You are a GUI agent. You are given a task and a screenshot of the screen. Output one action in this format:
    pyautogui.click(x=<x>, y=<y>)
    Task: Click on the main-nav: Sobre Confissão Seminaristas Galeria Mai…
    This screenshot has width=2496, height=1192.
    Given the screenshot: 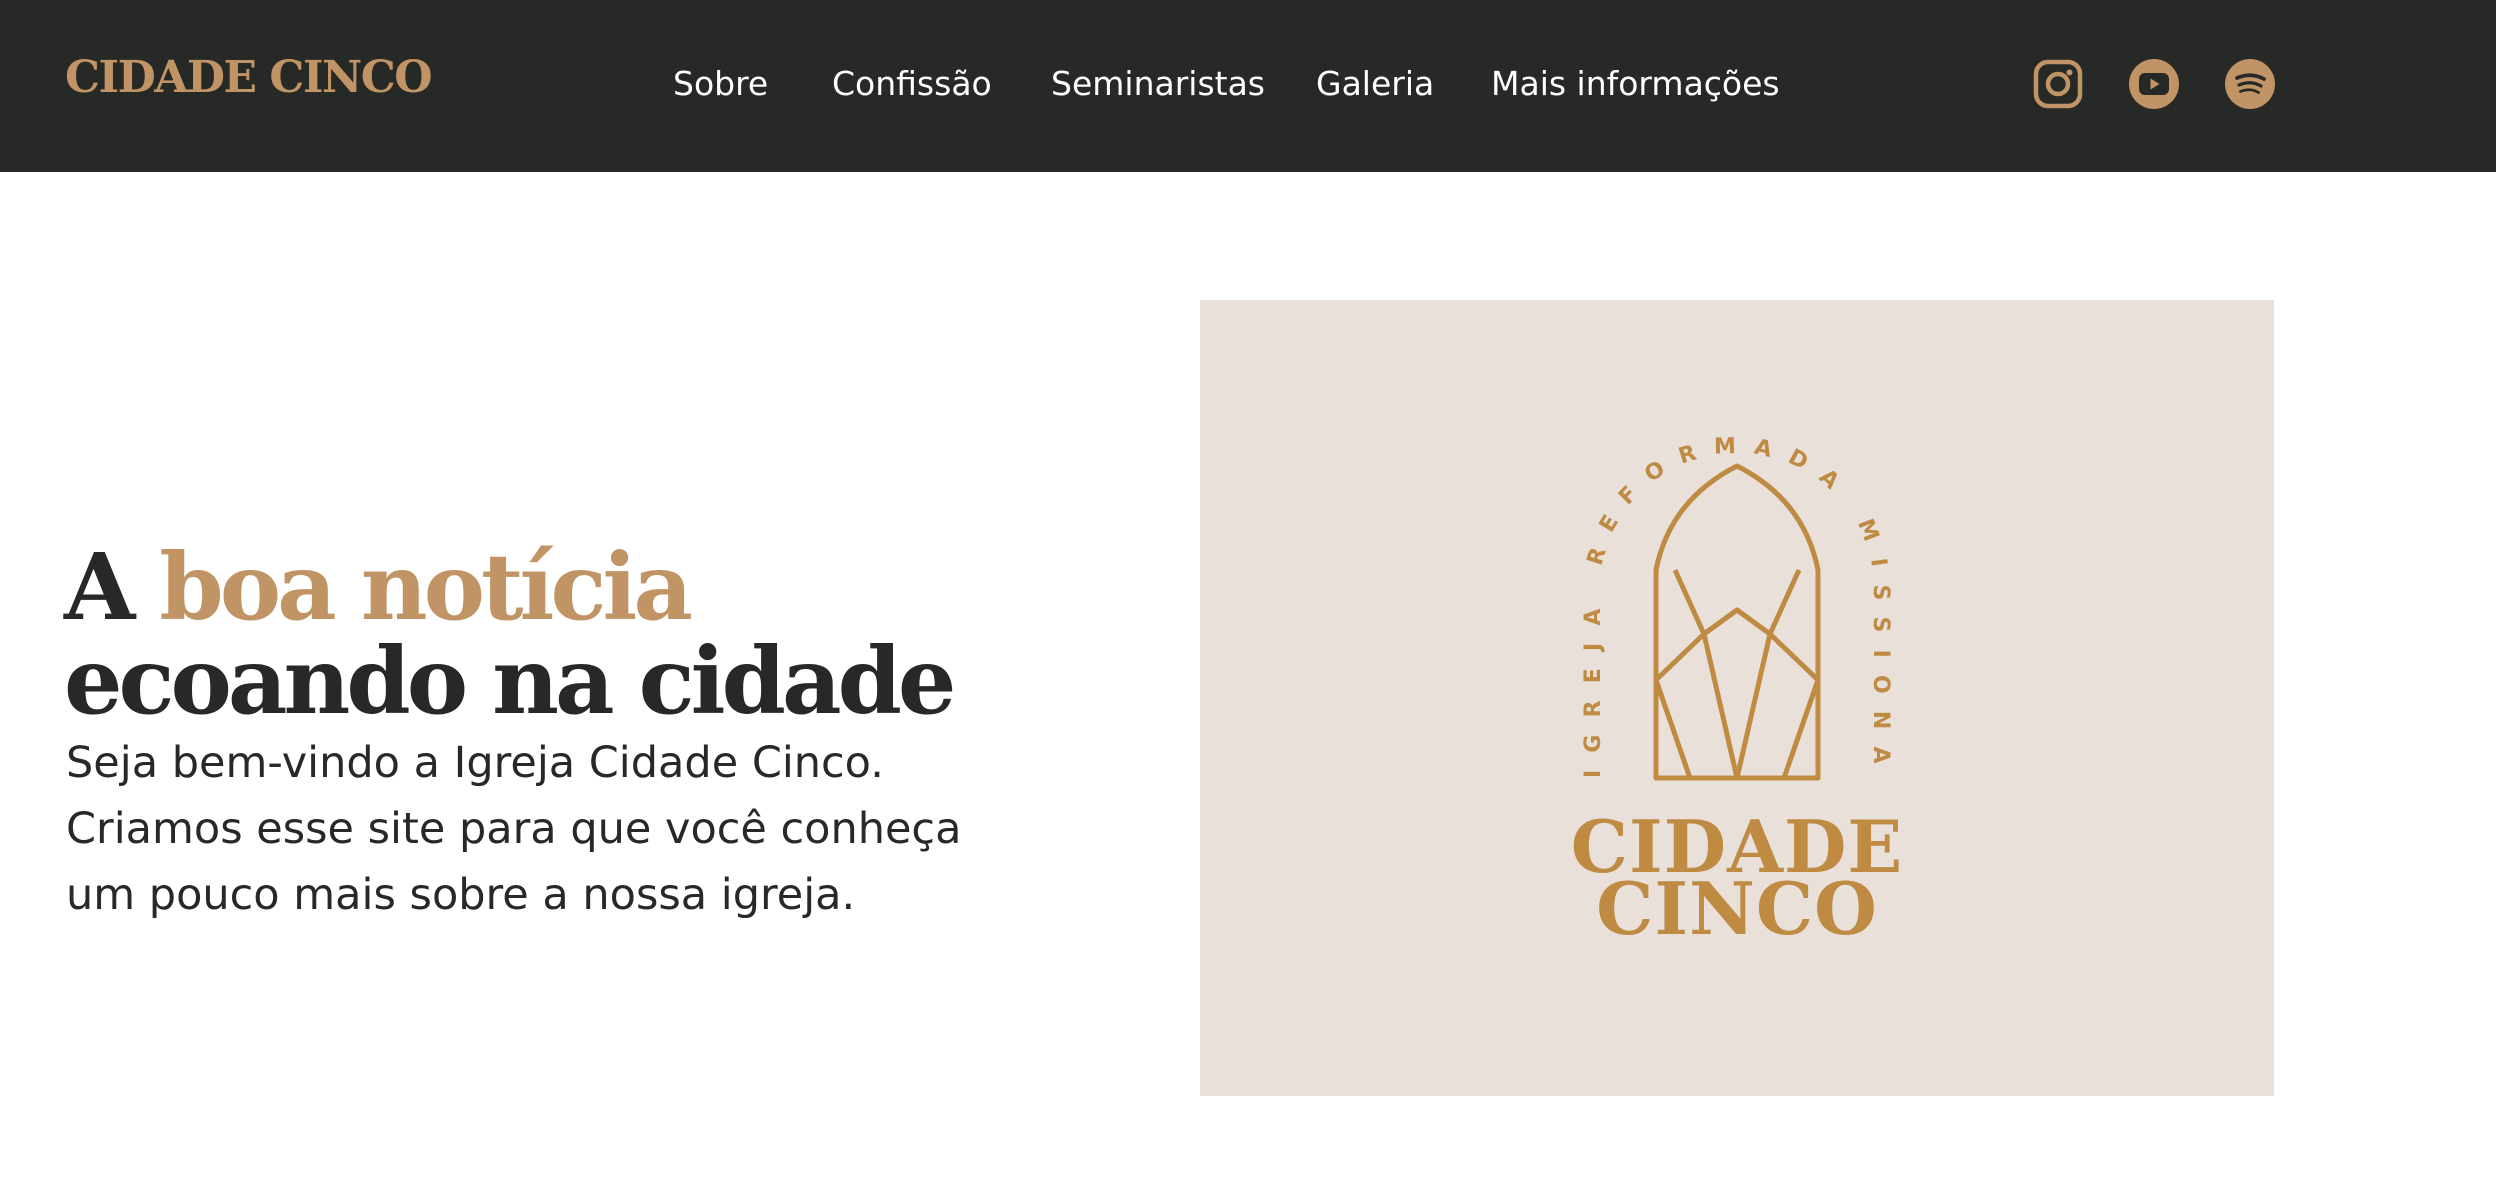 What is the action you would take?
    pyautogui.click(x=1248, y=84)
    